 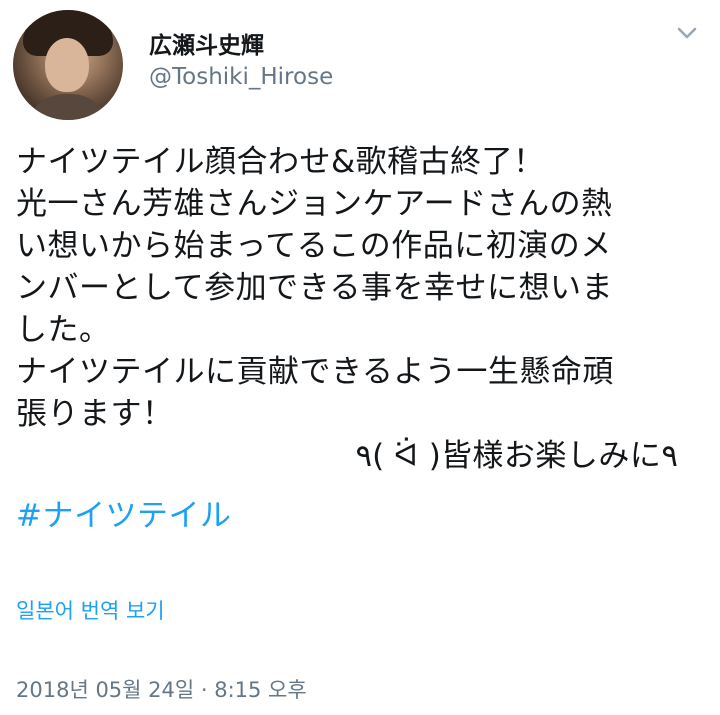 What do you see at coordinates (315, 372) in the screenshot?
I see `tweet-line: ナイツテイルに貢献できるよう一生懸命頑` at bounding box center [315, 372].